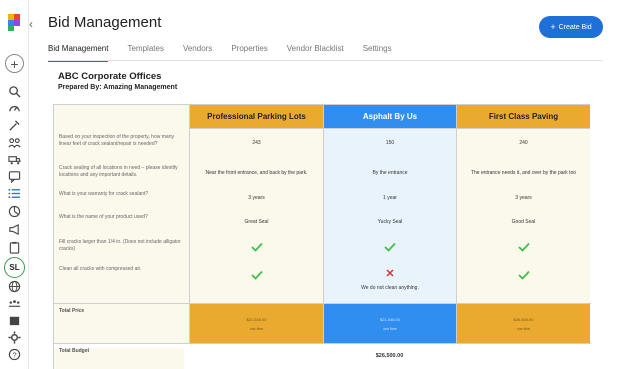  What do you see at coordinates (523, 222) in the screenshot?
I see `answer-product: Good Seal` at bounding box center [523, 222].